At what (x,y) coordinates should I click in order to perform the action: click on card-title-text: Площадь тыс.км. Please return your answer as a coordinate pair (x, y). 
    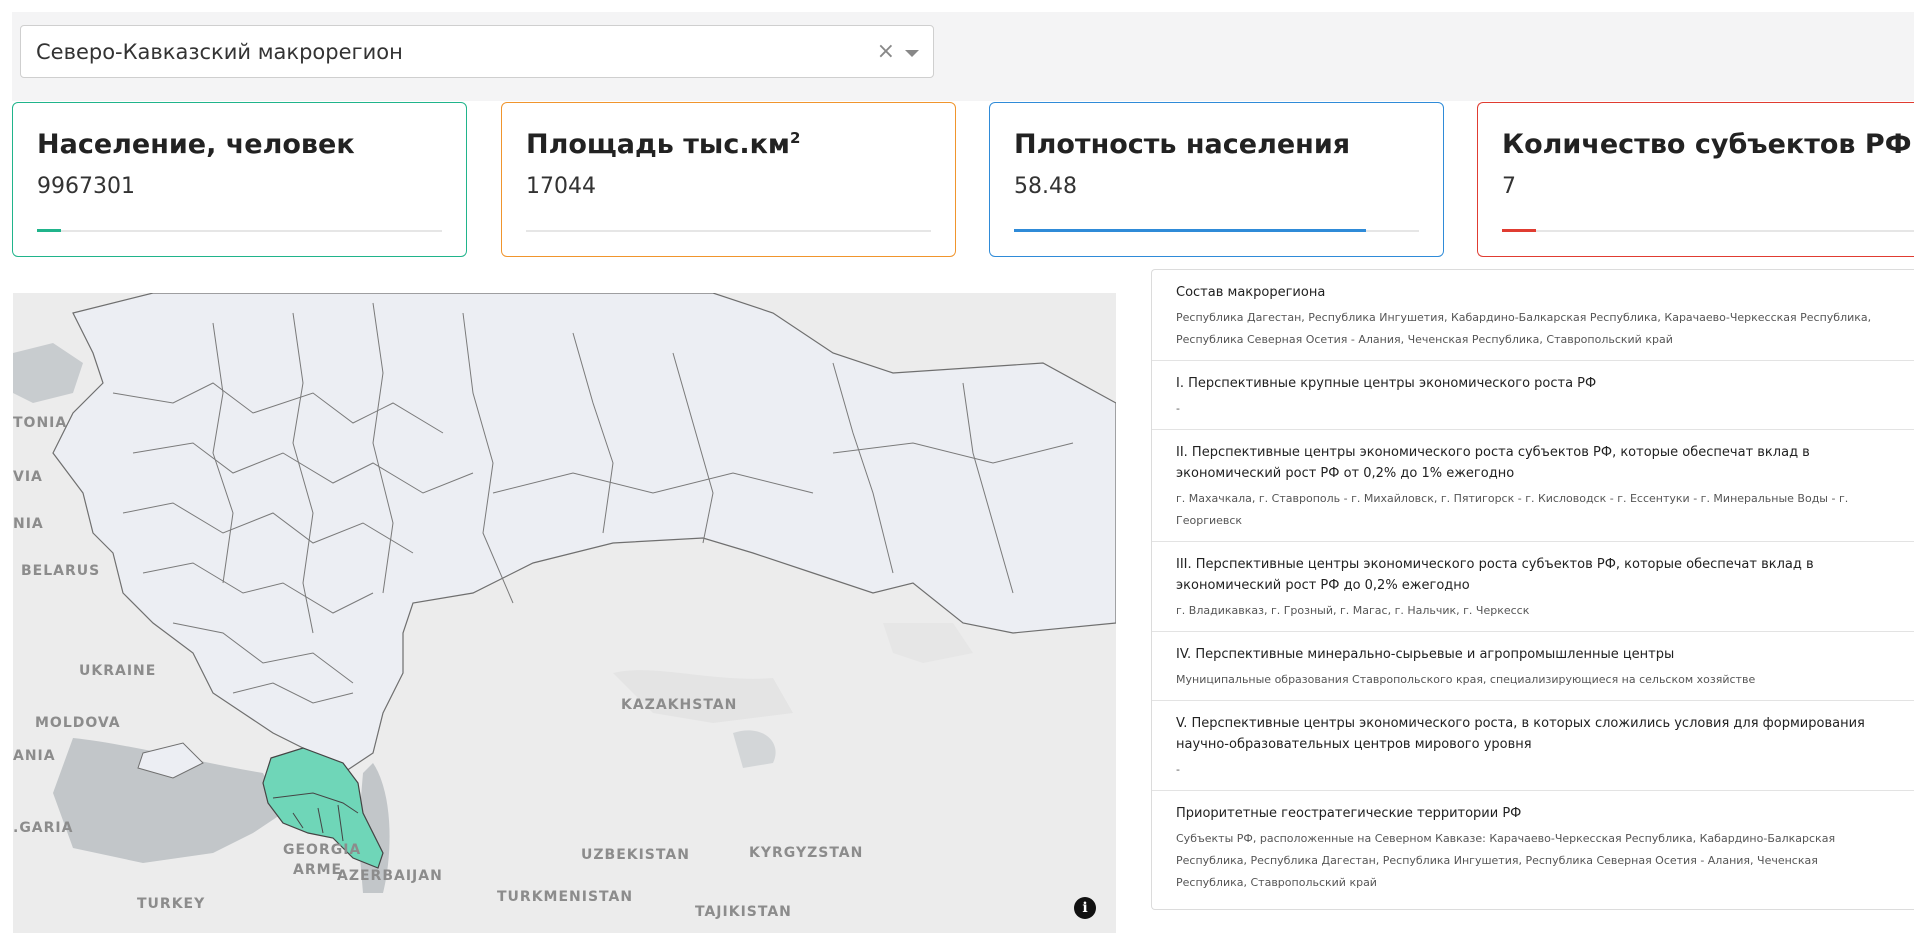
    Looking at the image, I should click on (658, 144).